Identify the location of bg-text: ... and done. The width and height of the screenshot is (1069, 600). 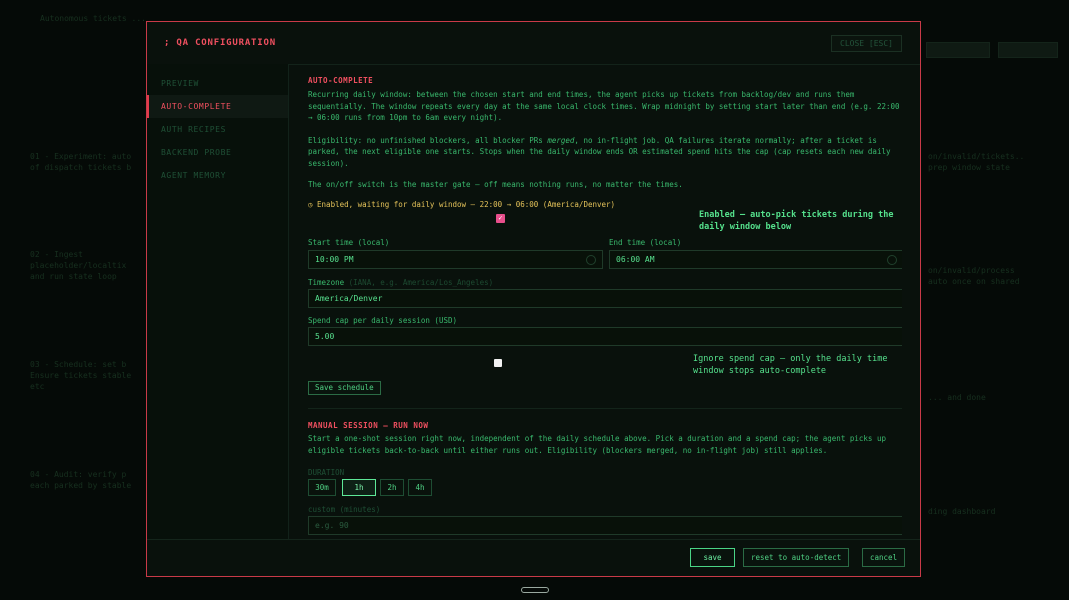
(957, 397).